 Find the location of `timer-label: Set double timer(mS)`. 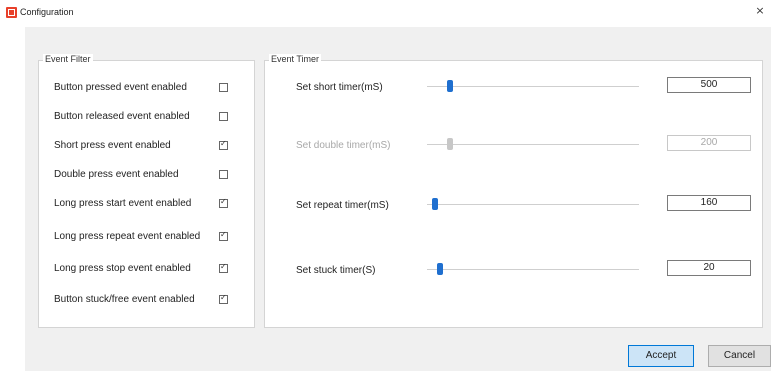

timer-label: Set double timer(mS) is located at coordinates (343, 145).